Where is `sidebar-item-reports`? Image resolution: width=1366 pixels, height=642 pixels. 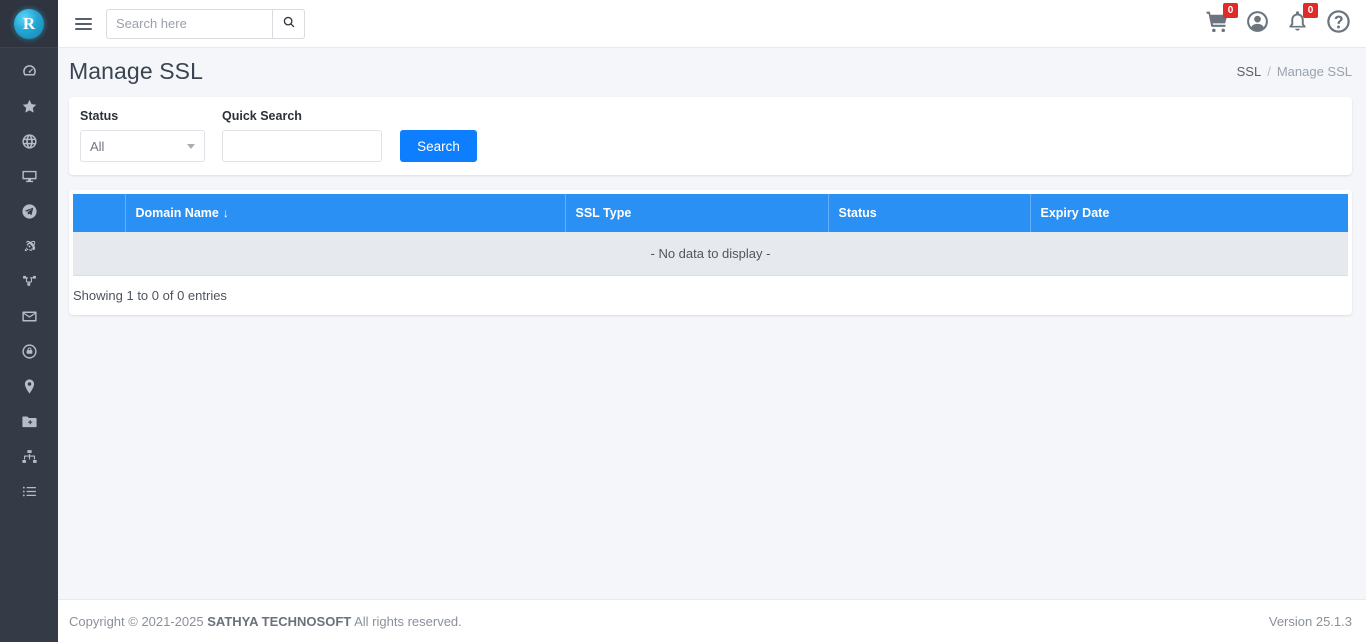 sidebar-item-reports is located at coordinates (29, 493).